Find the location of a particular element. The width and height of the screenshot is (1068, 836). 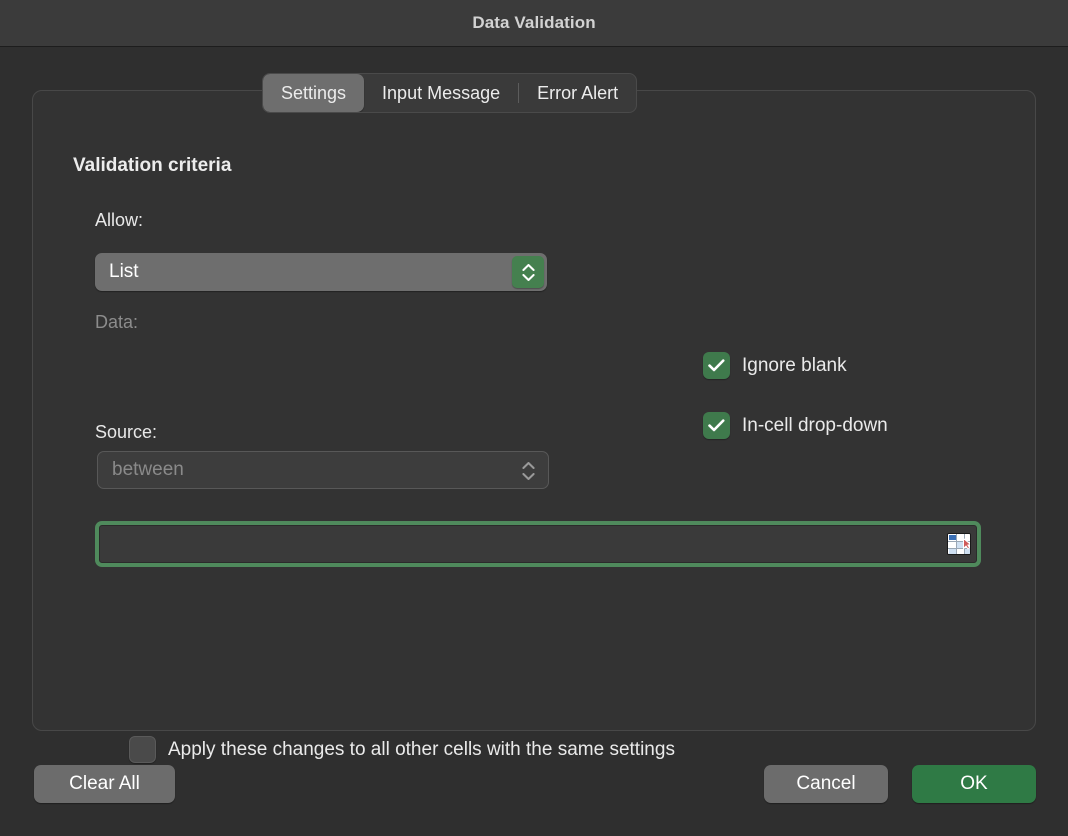

tab-settings-label: Settings is located at coordinates (314, 92).